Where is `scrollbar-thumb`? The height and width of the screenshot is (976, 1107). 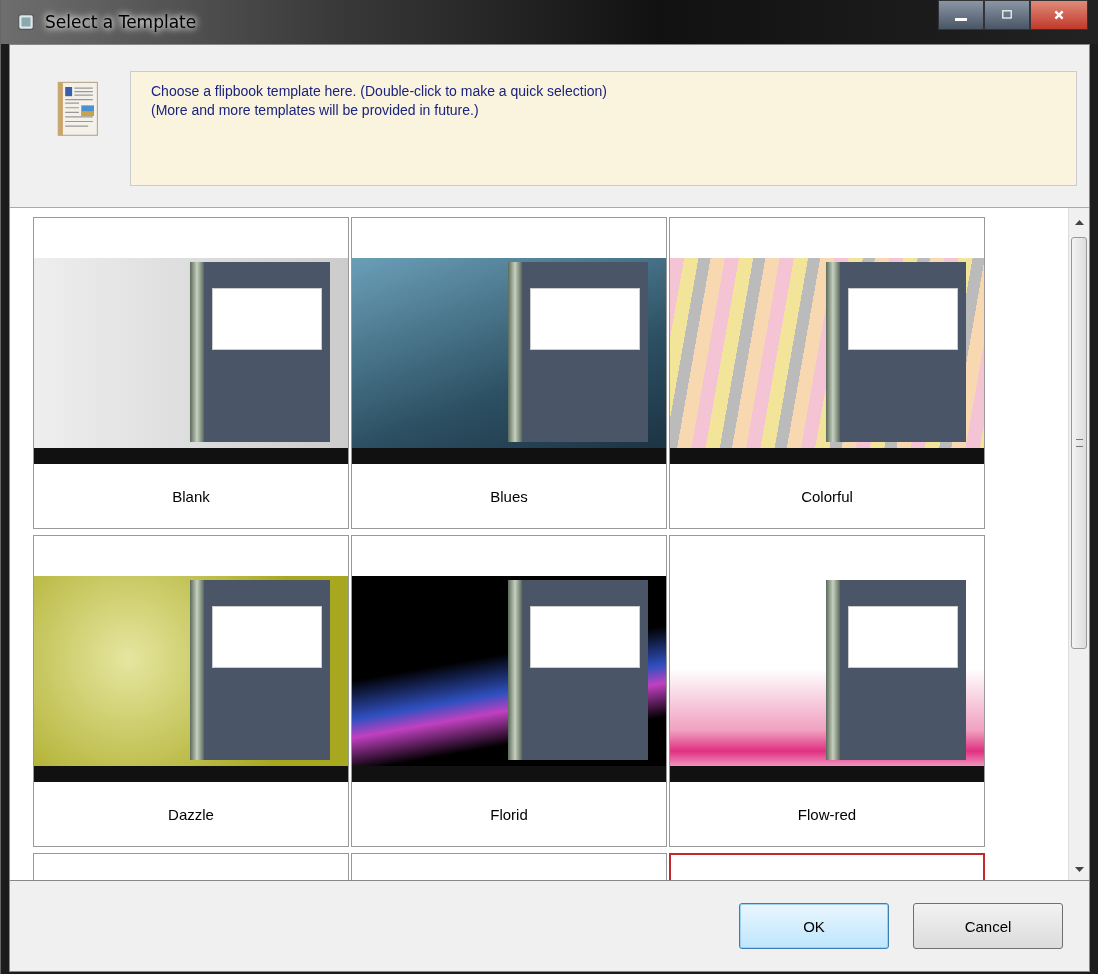 scrollbar-thumb is located at coordinates (1079, 443).